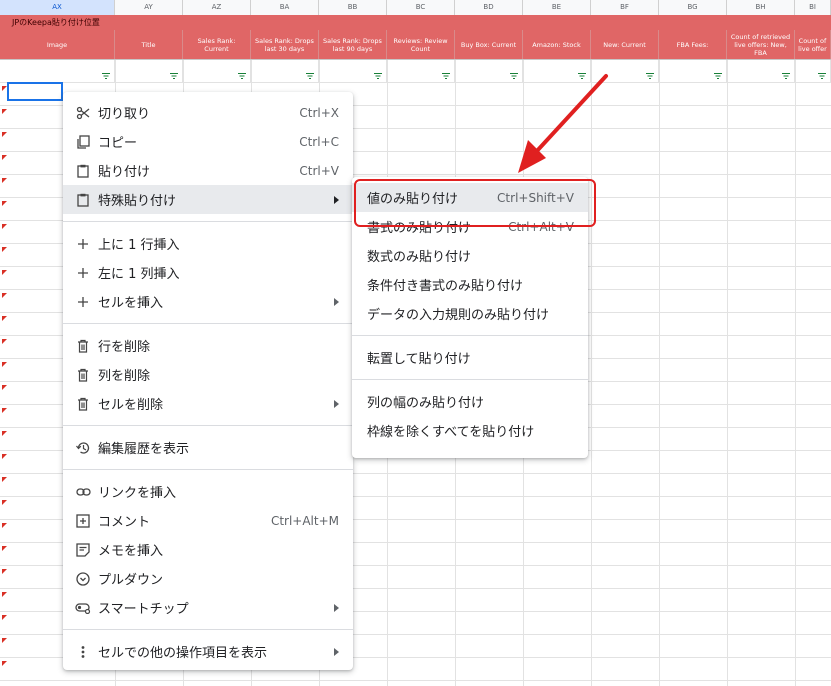 This screenshot has height=686, width=831. What do you see at coordinates (563, 123) in the screenshot?
I see `annotation-arrow-icon` at bounding box center [563, 123].